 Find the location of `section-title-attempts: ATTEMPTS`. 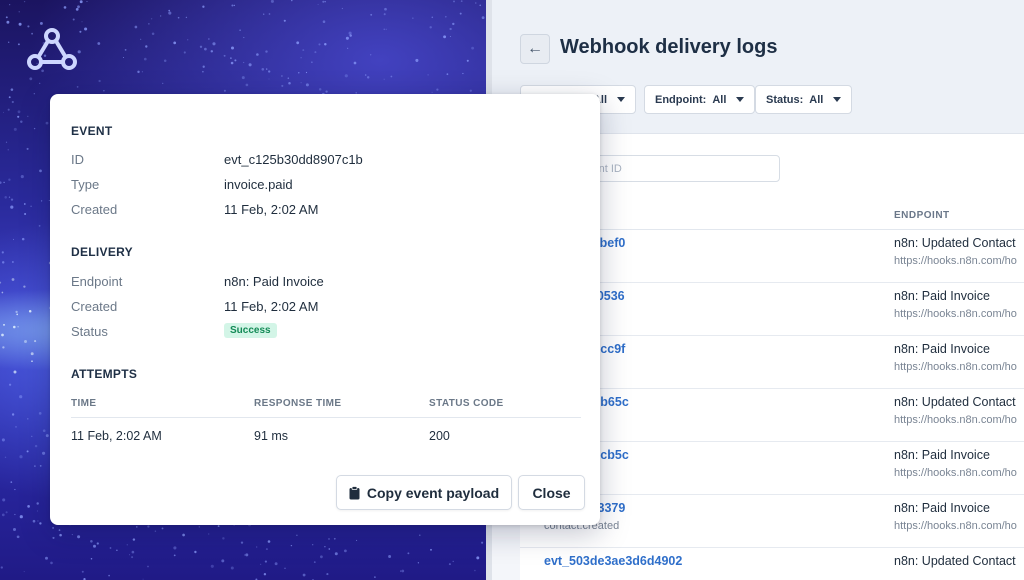

section-title-attempts: ATTEMPTS is located at coordinates (104, 374).